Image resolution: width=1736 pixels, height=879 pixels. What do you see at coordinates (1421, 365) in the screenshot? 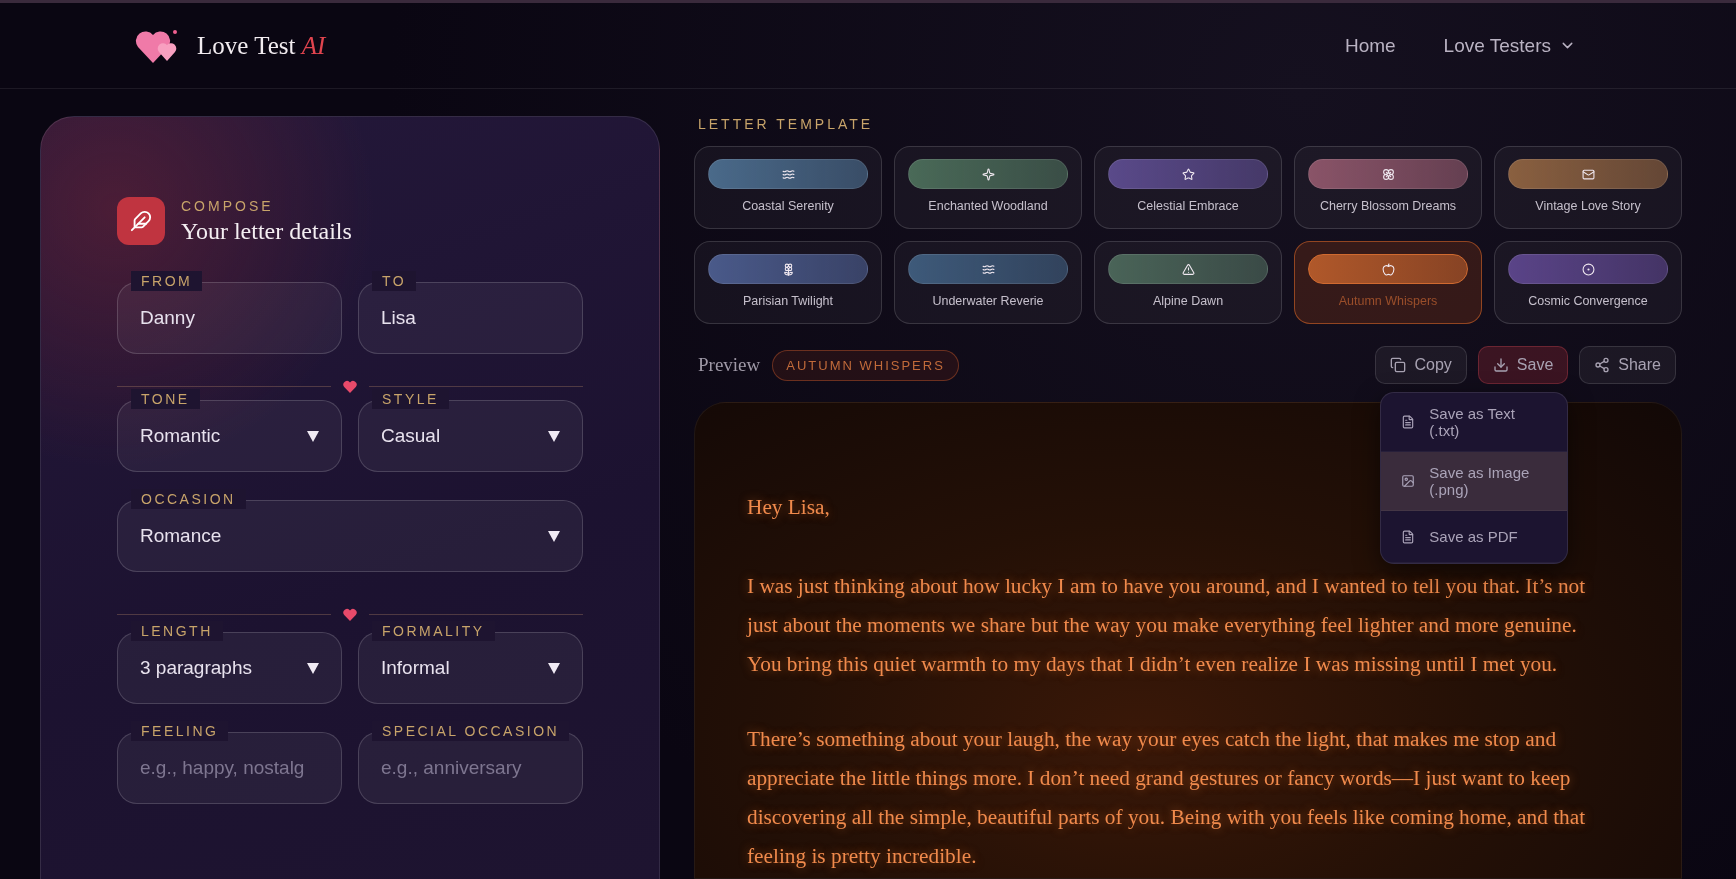
I see `action-button: Copy` at bounding box center [1421, 365].